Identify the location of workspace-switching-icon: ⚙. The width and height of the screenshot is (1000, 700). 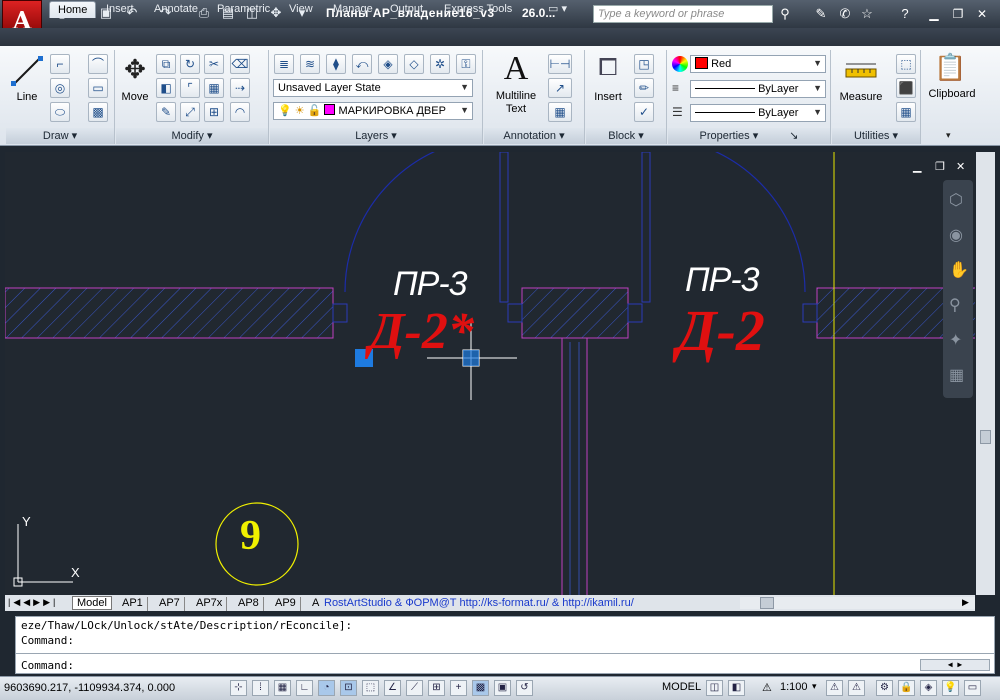
(884, 688).